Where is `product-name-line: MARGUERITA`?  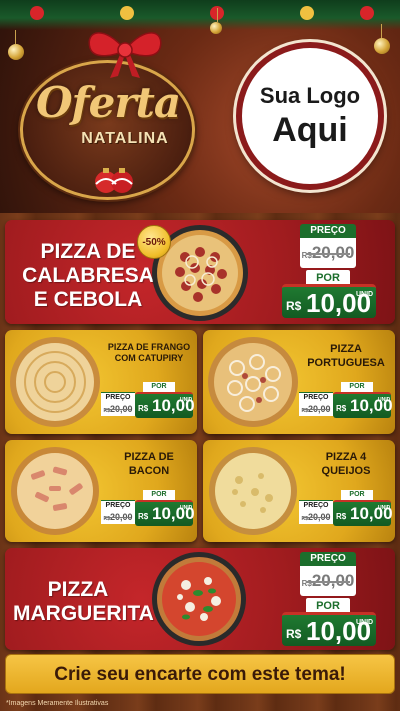
product-name-line: MARGUERITA is located at coordinates (83, 613).